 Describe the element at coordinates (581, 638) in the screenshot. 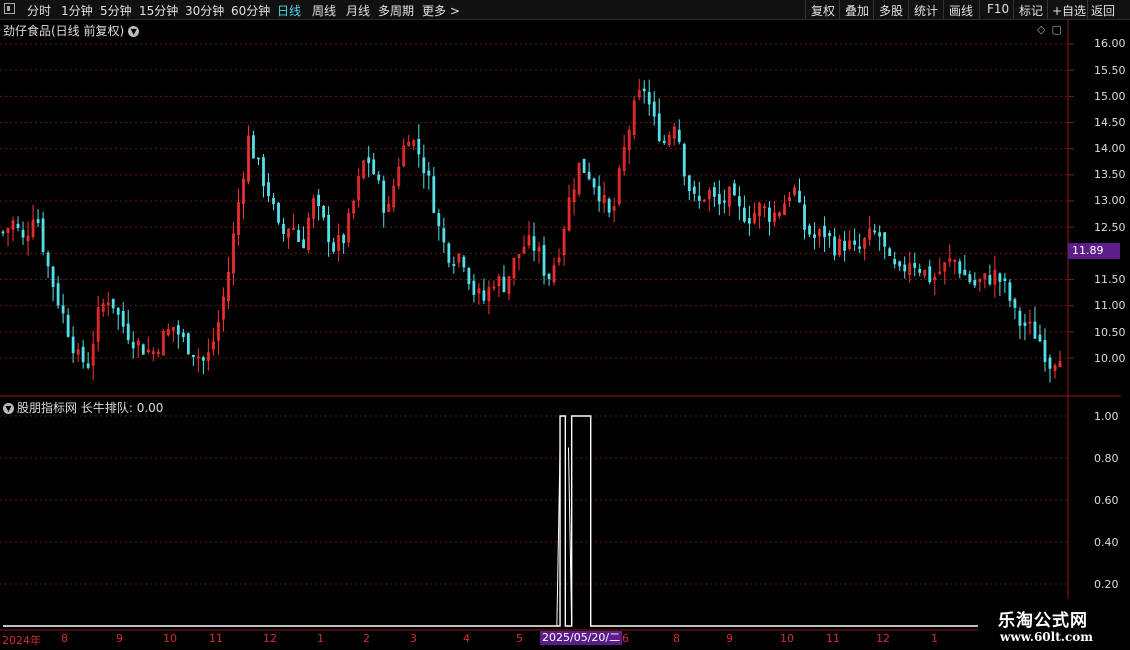

I see `cursor-date-tag: 2025/05/20/二` at that location.